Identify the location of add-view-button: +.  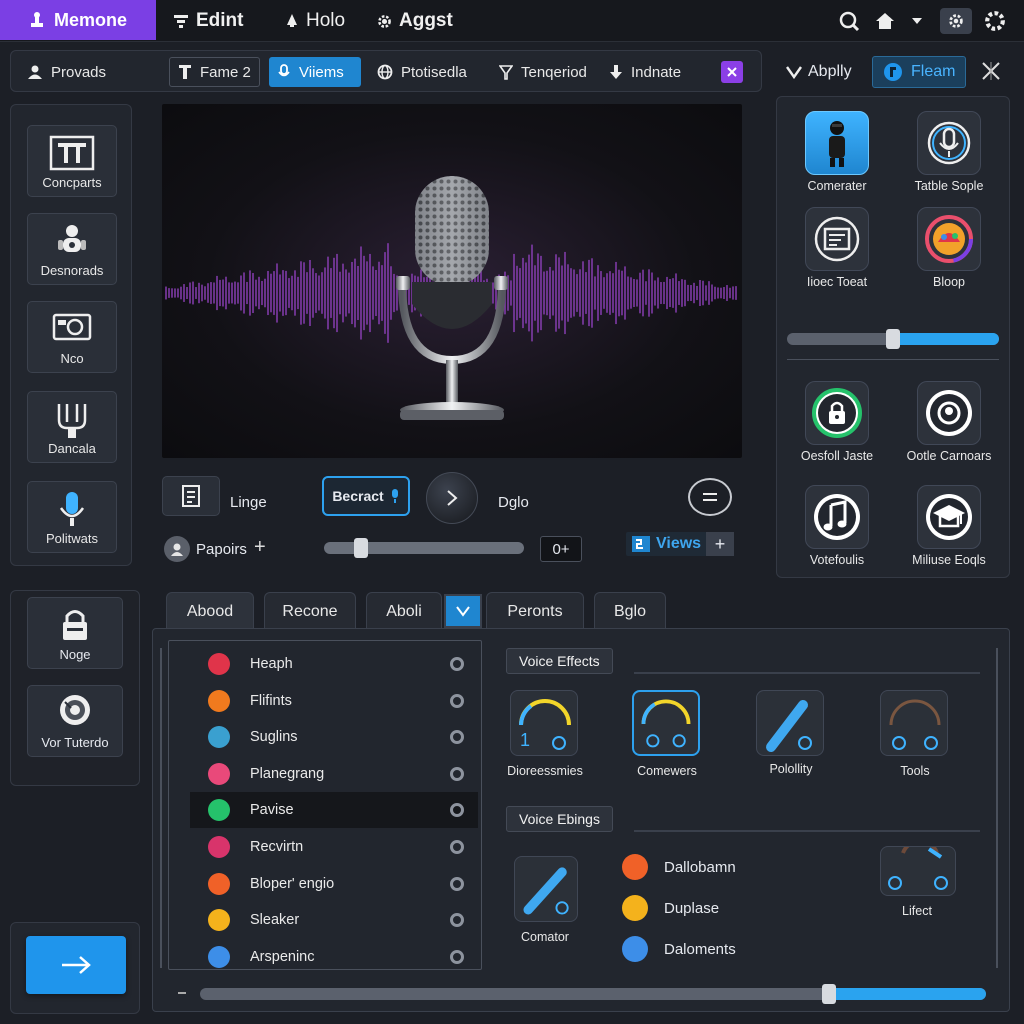
(720, 544).